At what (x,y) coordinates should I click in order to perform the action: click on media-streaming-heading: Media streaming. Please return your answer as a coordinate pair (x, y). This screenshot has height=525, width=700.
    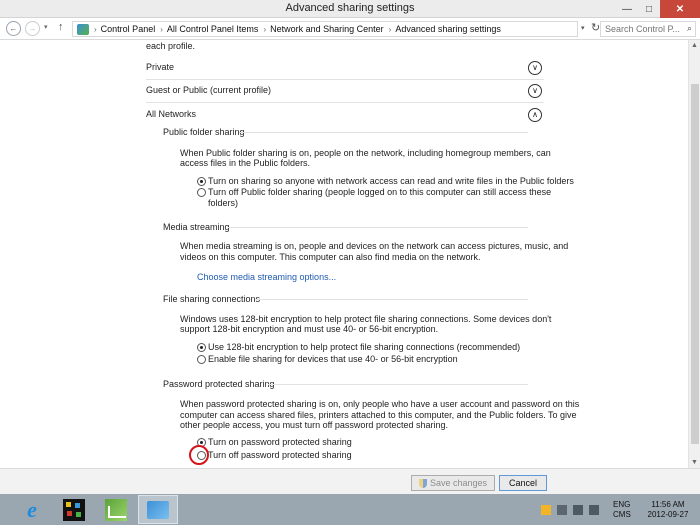
    Looking at the image, I should click on (196, 227).